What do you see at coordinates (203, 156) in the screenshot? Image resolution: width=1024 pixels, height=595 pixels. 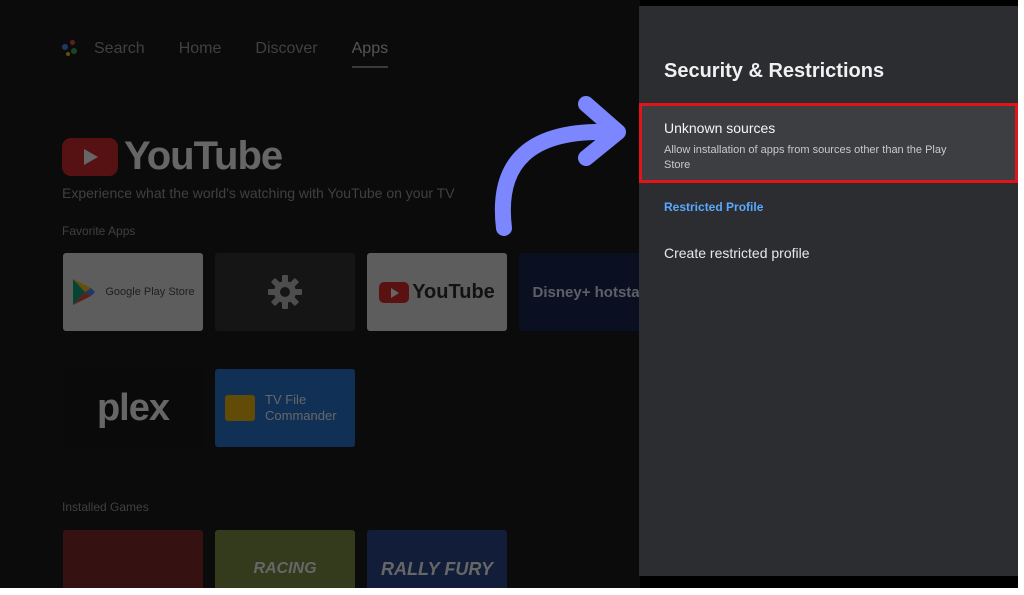 I see `hero-brand: YouTube` at bounding box center [203, 156].